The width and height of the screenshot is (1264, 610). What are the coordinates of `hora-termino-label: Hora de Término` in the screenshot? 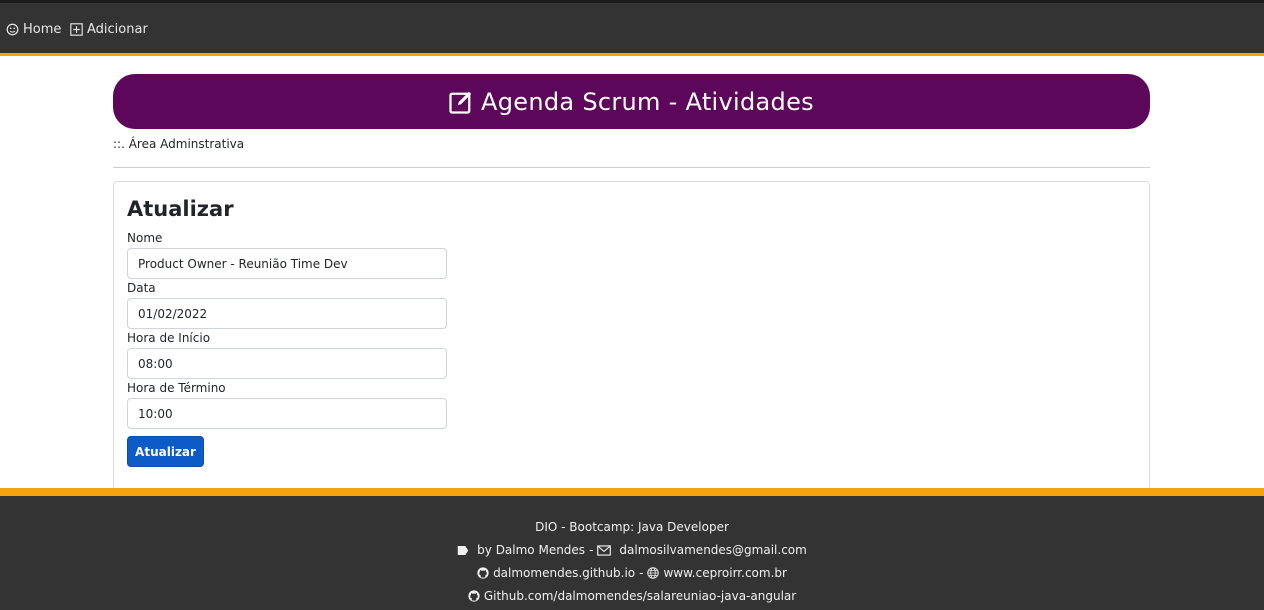 It's located at (176, 388).